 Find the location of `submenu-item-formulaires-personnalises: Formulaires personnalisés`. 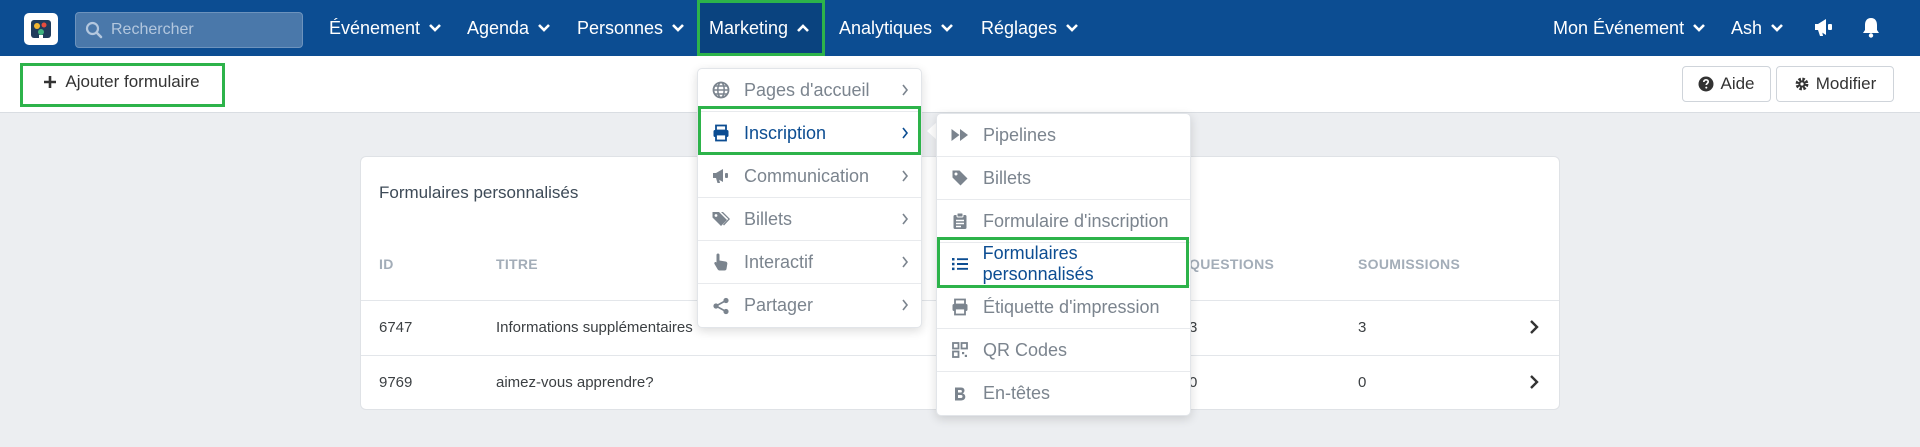

submenu-item-formulaires-personnalises: Formulaires personnalisés is located at coordinates (1063, 264).